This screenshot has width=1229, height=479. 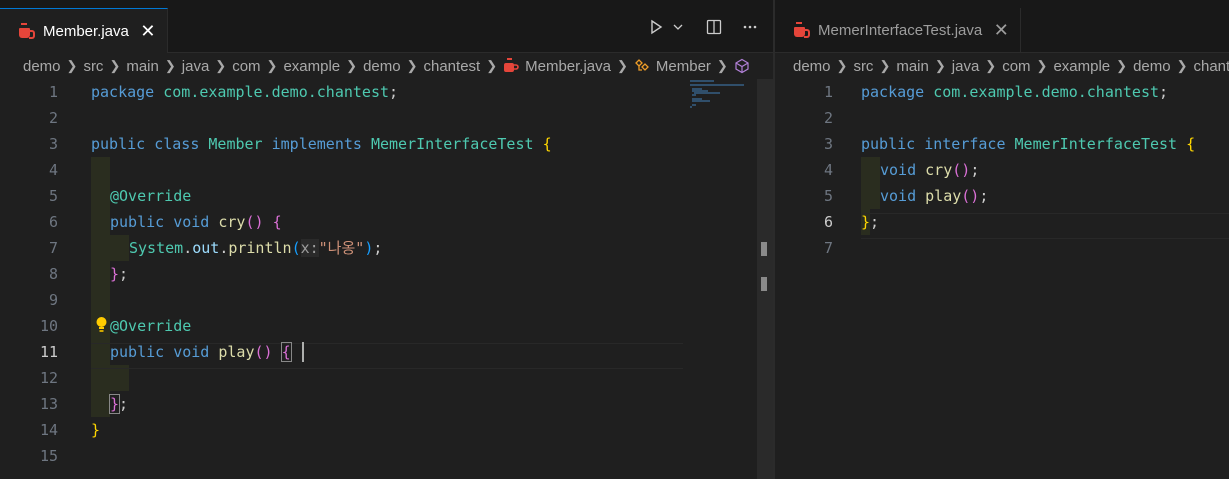 I want to click on right-tab-bar: MemerInterfaceTest.java ✕, so click(x=1002, y=26).